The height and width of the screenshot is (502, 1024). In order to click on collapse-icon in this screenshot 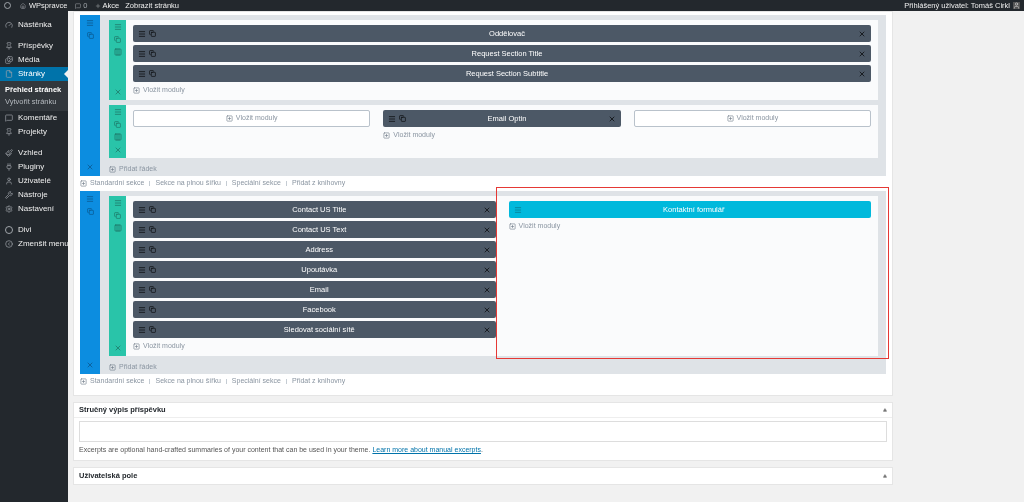, I will do `click(9, 244)`.